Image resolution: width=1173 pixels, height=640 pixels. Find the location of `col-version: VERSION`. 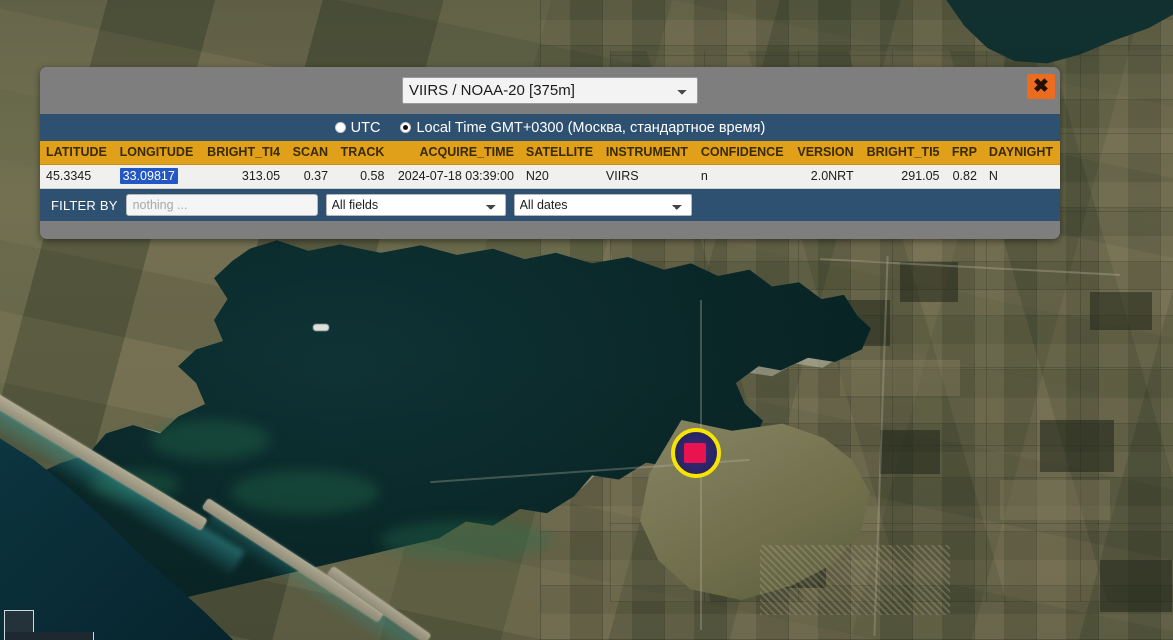

col-version: VERSION is located at coordinates (825, 153).